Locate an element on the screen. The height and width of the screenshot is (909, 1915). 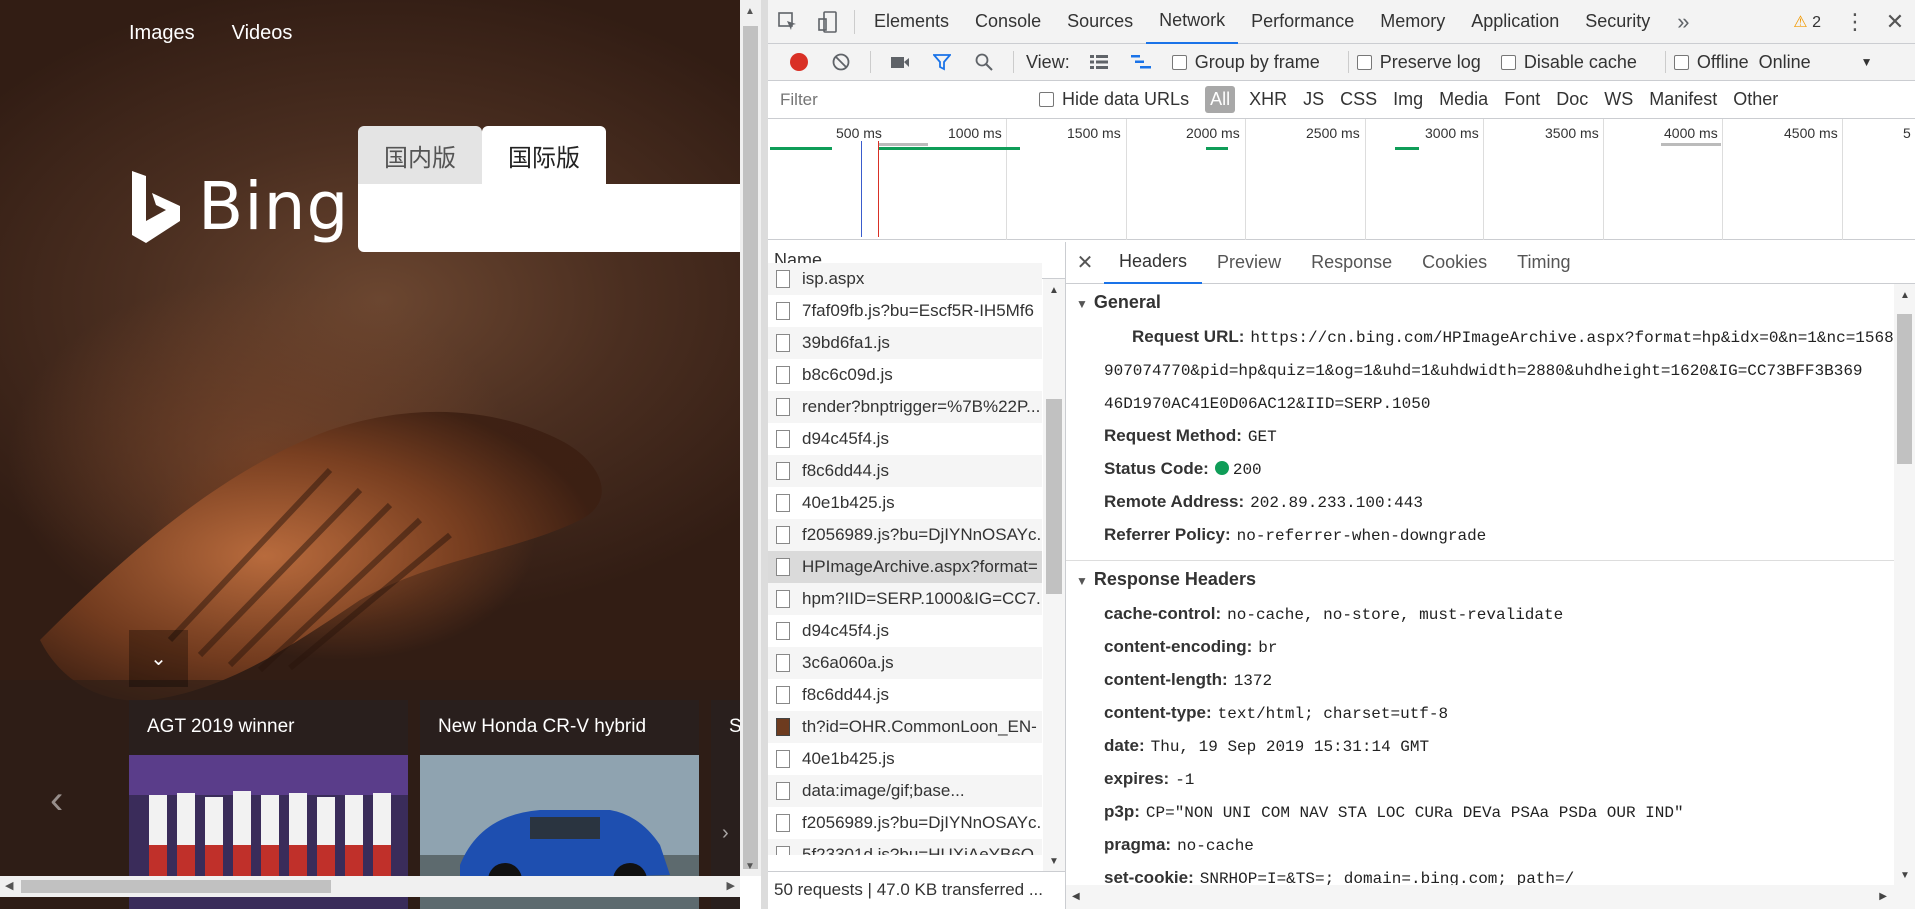
filter-js: JS is located at coordinates (1313, 99).